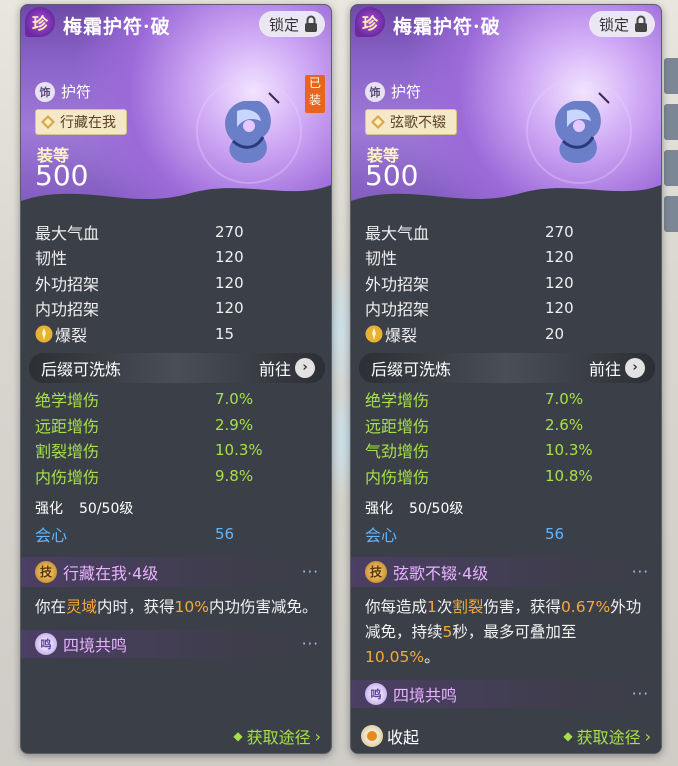 This screenshot has width=678, height=766. What do you see at coordinates (559, 231) in the screenshot?
I see `stat-value: 270` at bounding box center [559, 231].